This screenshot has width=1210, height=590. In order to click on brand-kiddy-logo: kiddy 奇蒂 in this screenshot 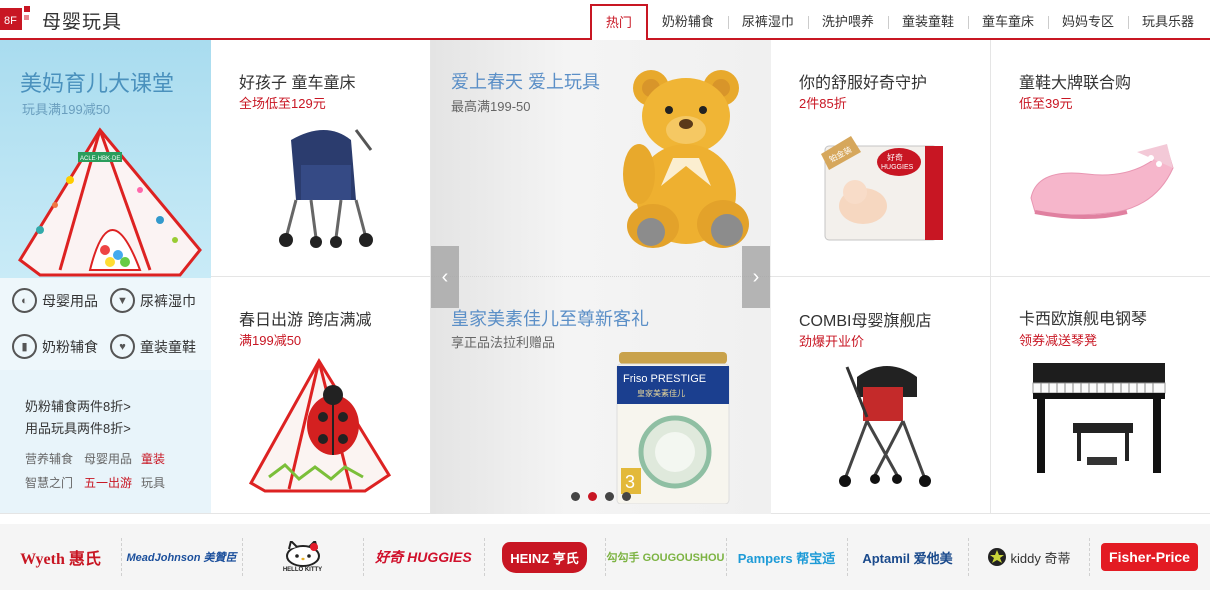, I will do `click(1028, 557)`.